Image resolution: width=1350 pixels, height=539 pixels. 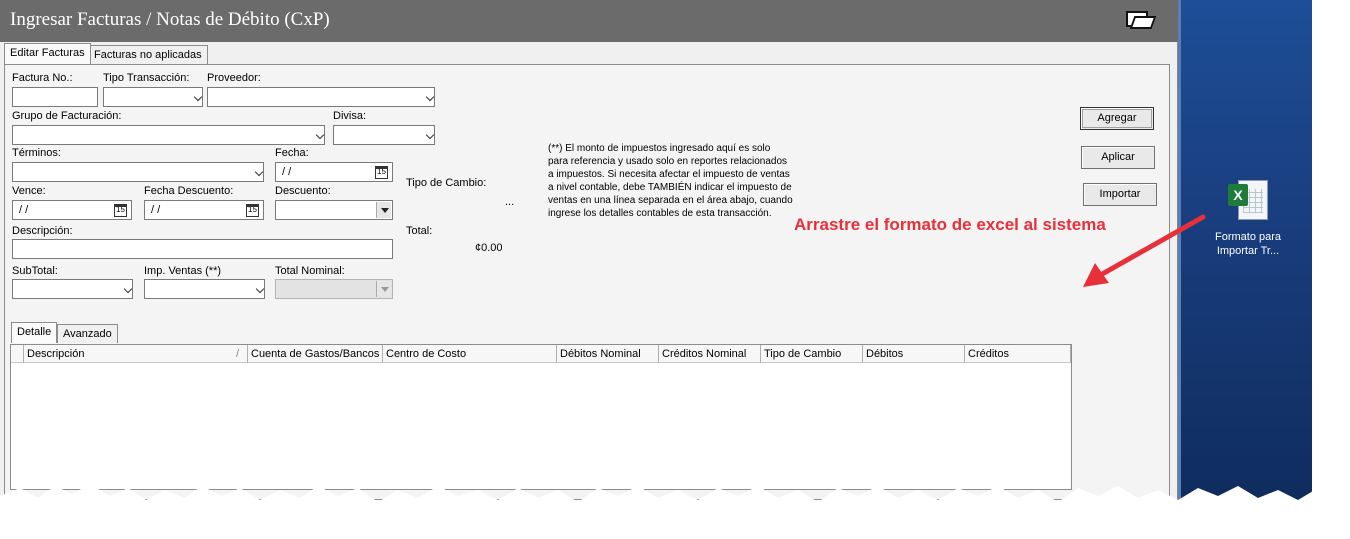 What do you see at coordinates (87, 333) in the screenshot?
I see `tab-avanzado: Avanzado` at bounding box center [87, 333].